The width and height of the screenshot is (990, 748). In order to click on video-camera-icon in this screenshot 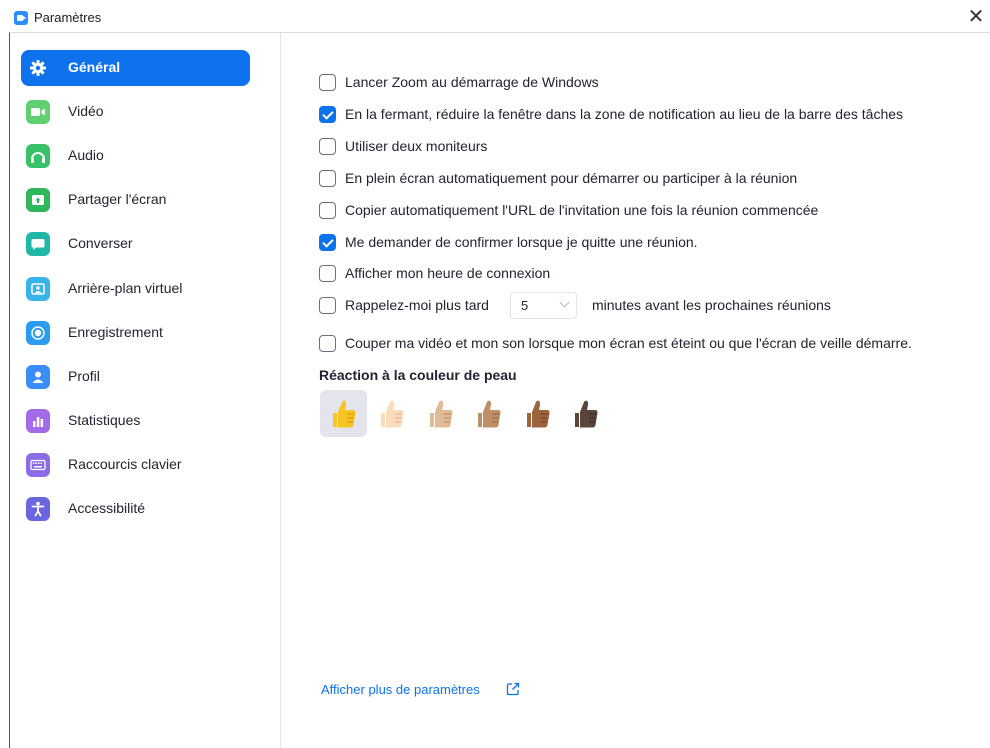, I will do `click(38, 112)`.